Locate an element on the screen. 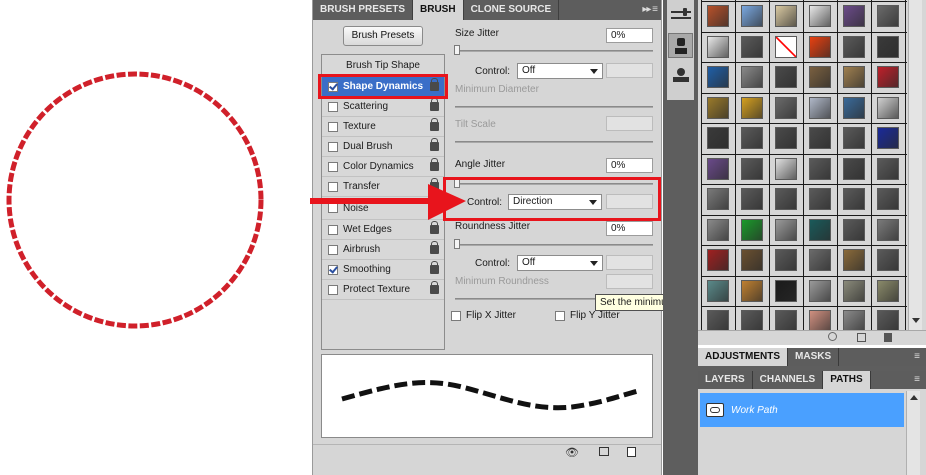 This screenshot has width=926, height=475. tab-masks: MASKS is located at coordinates (814, 357).